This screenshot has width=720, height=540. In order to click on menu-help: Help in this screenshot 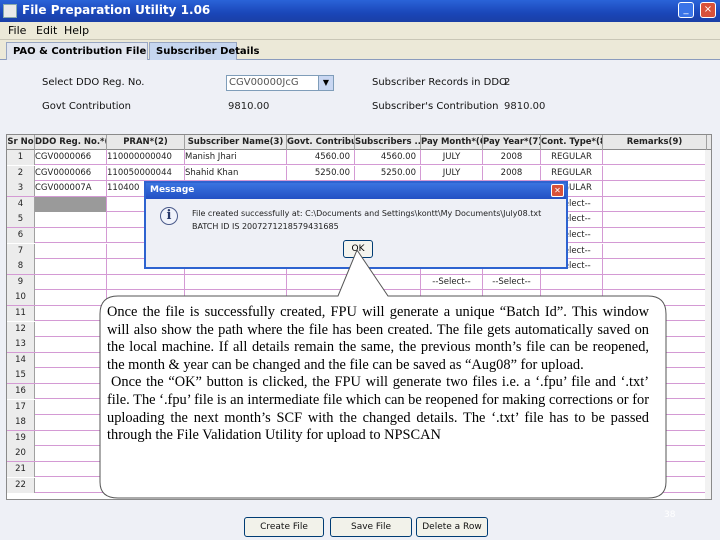, I will do `click(76, 30)`.